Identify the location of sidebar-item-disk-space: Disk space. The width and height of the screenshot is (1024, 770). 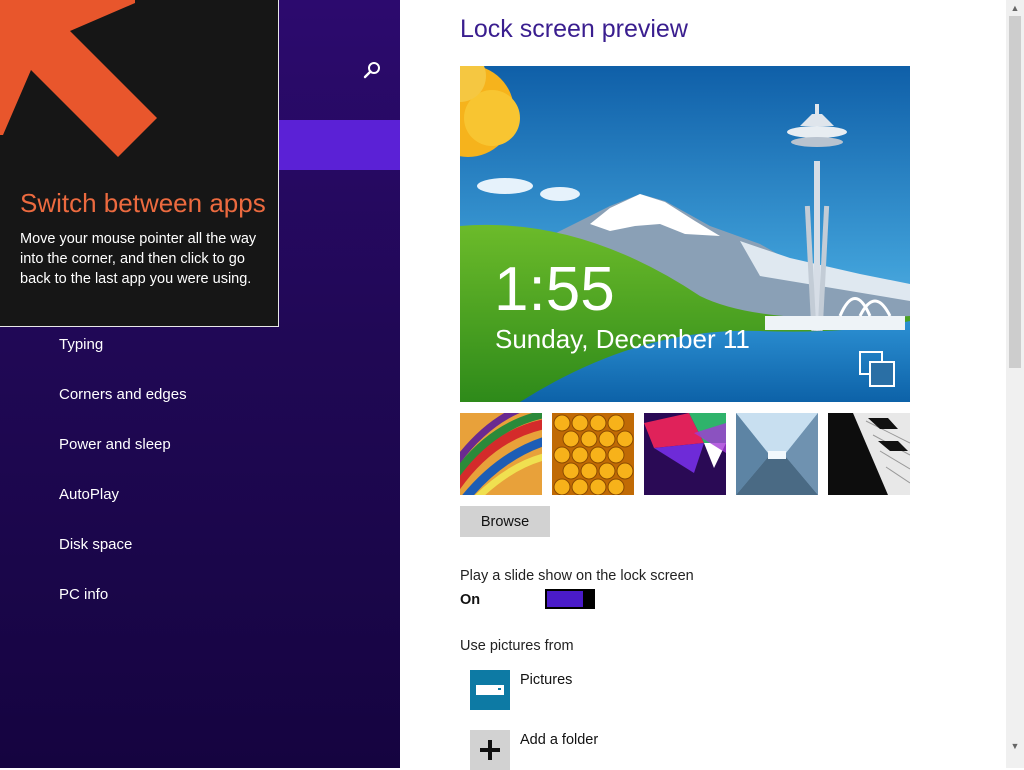
(95, 544).